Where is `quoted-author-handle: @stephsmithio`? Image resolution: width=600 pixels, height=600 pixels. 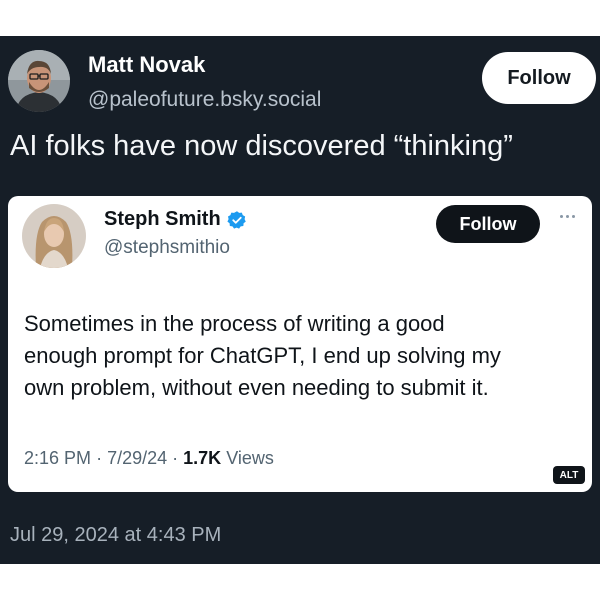
quoted-author-handle: @stephsmithio is located at coordinates (167, 247).